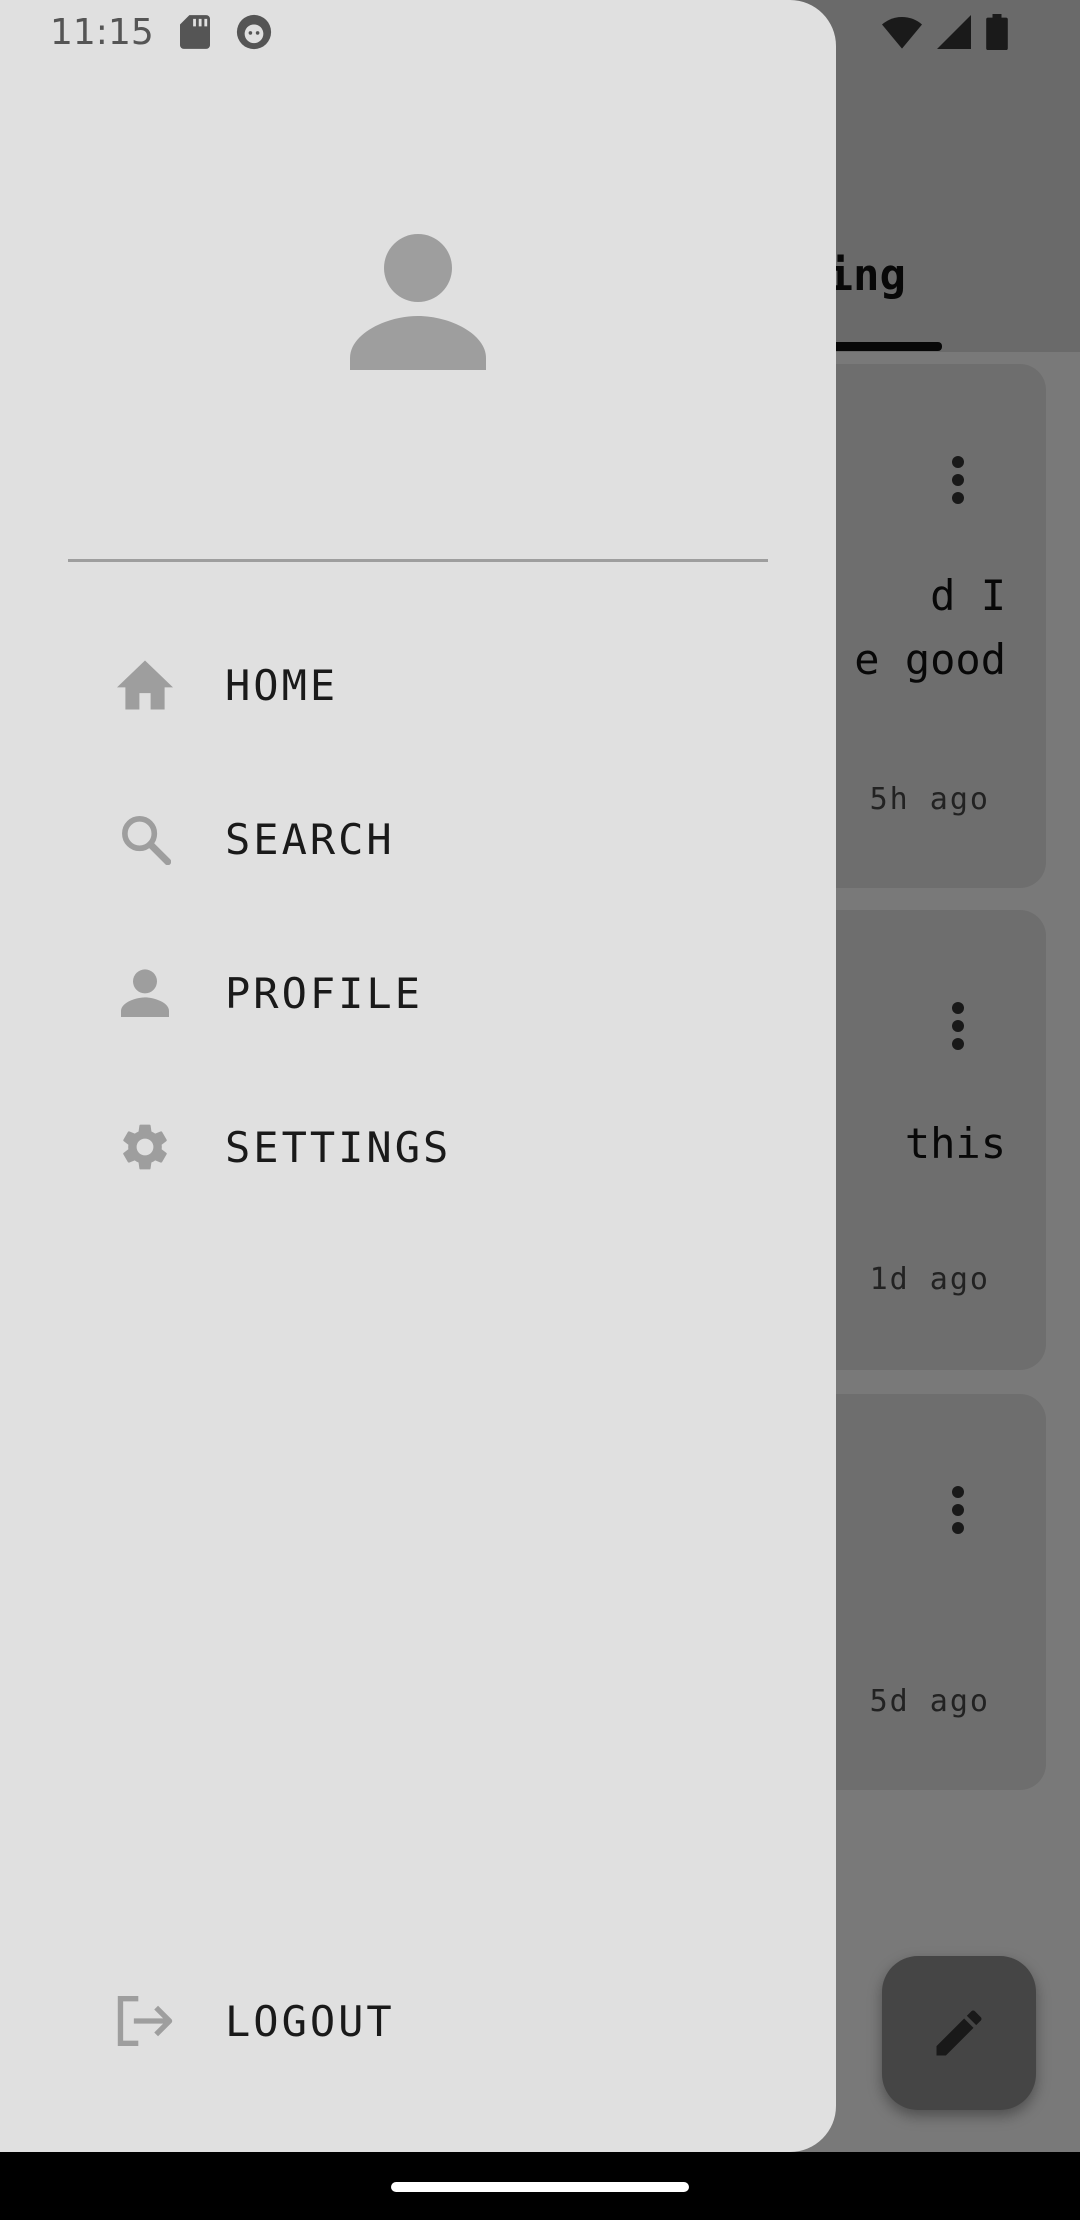 The width and height of the screenshot is (1080, 2220). I want to click on notification-app-icon, so click(253, 32).